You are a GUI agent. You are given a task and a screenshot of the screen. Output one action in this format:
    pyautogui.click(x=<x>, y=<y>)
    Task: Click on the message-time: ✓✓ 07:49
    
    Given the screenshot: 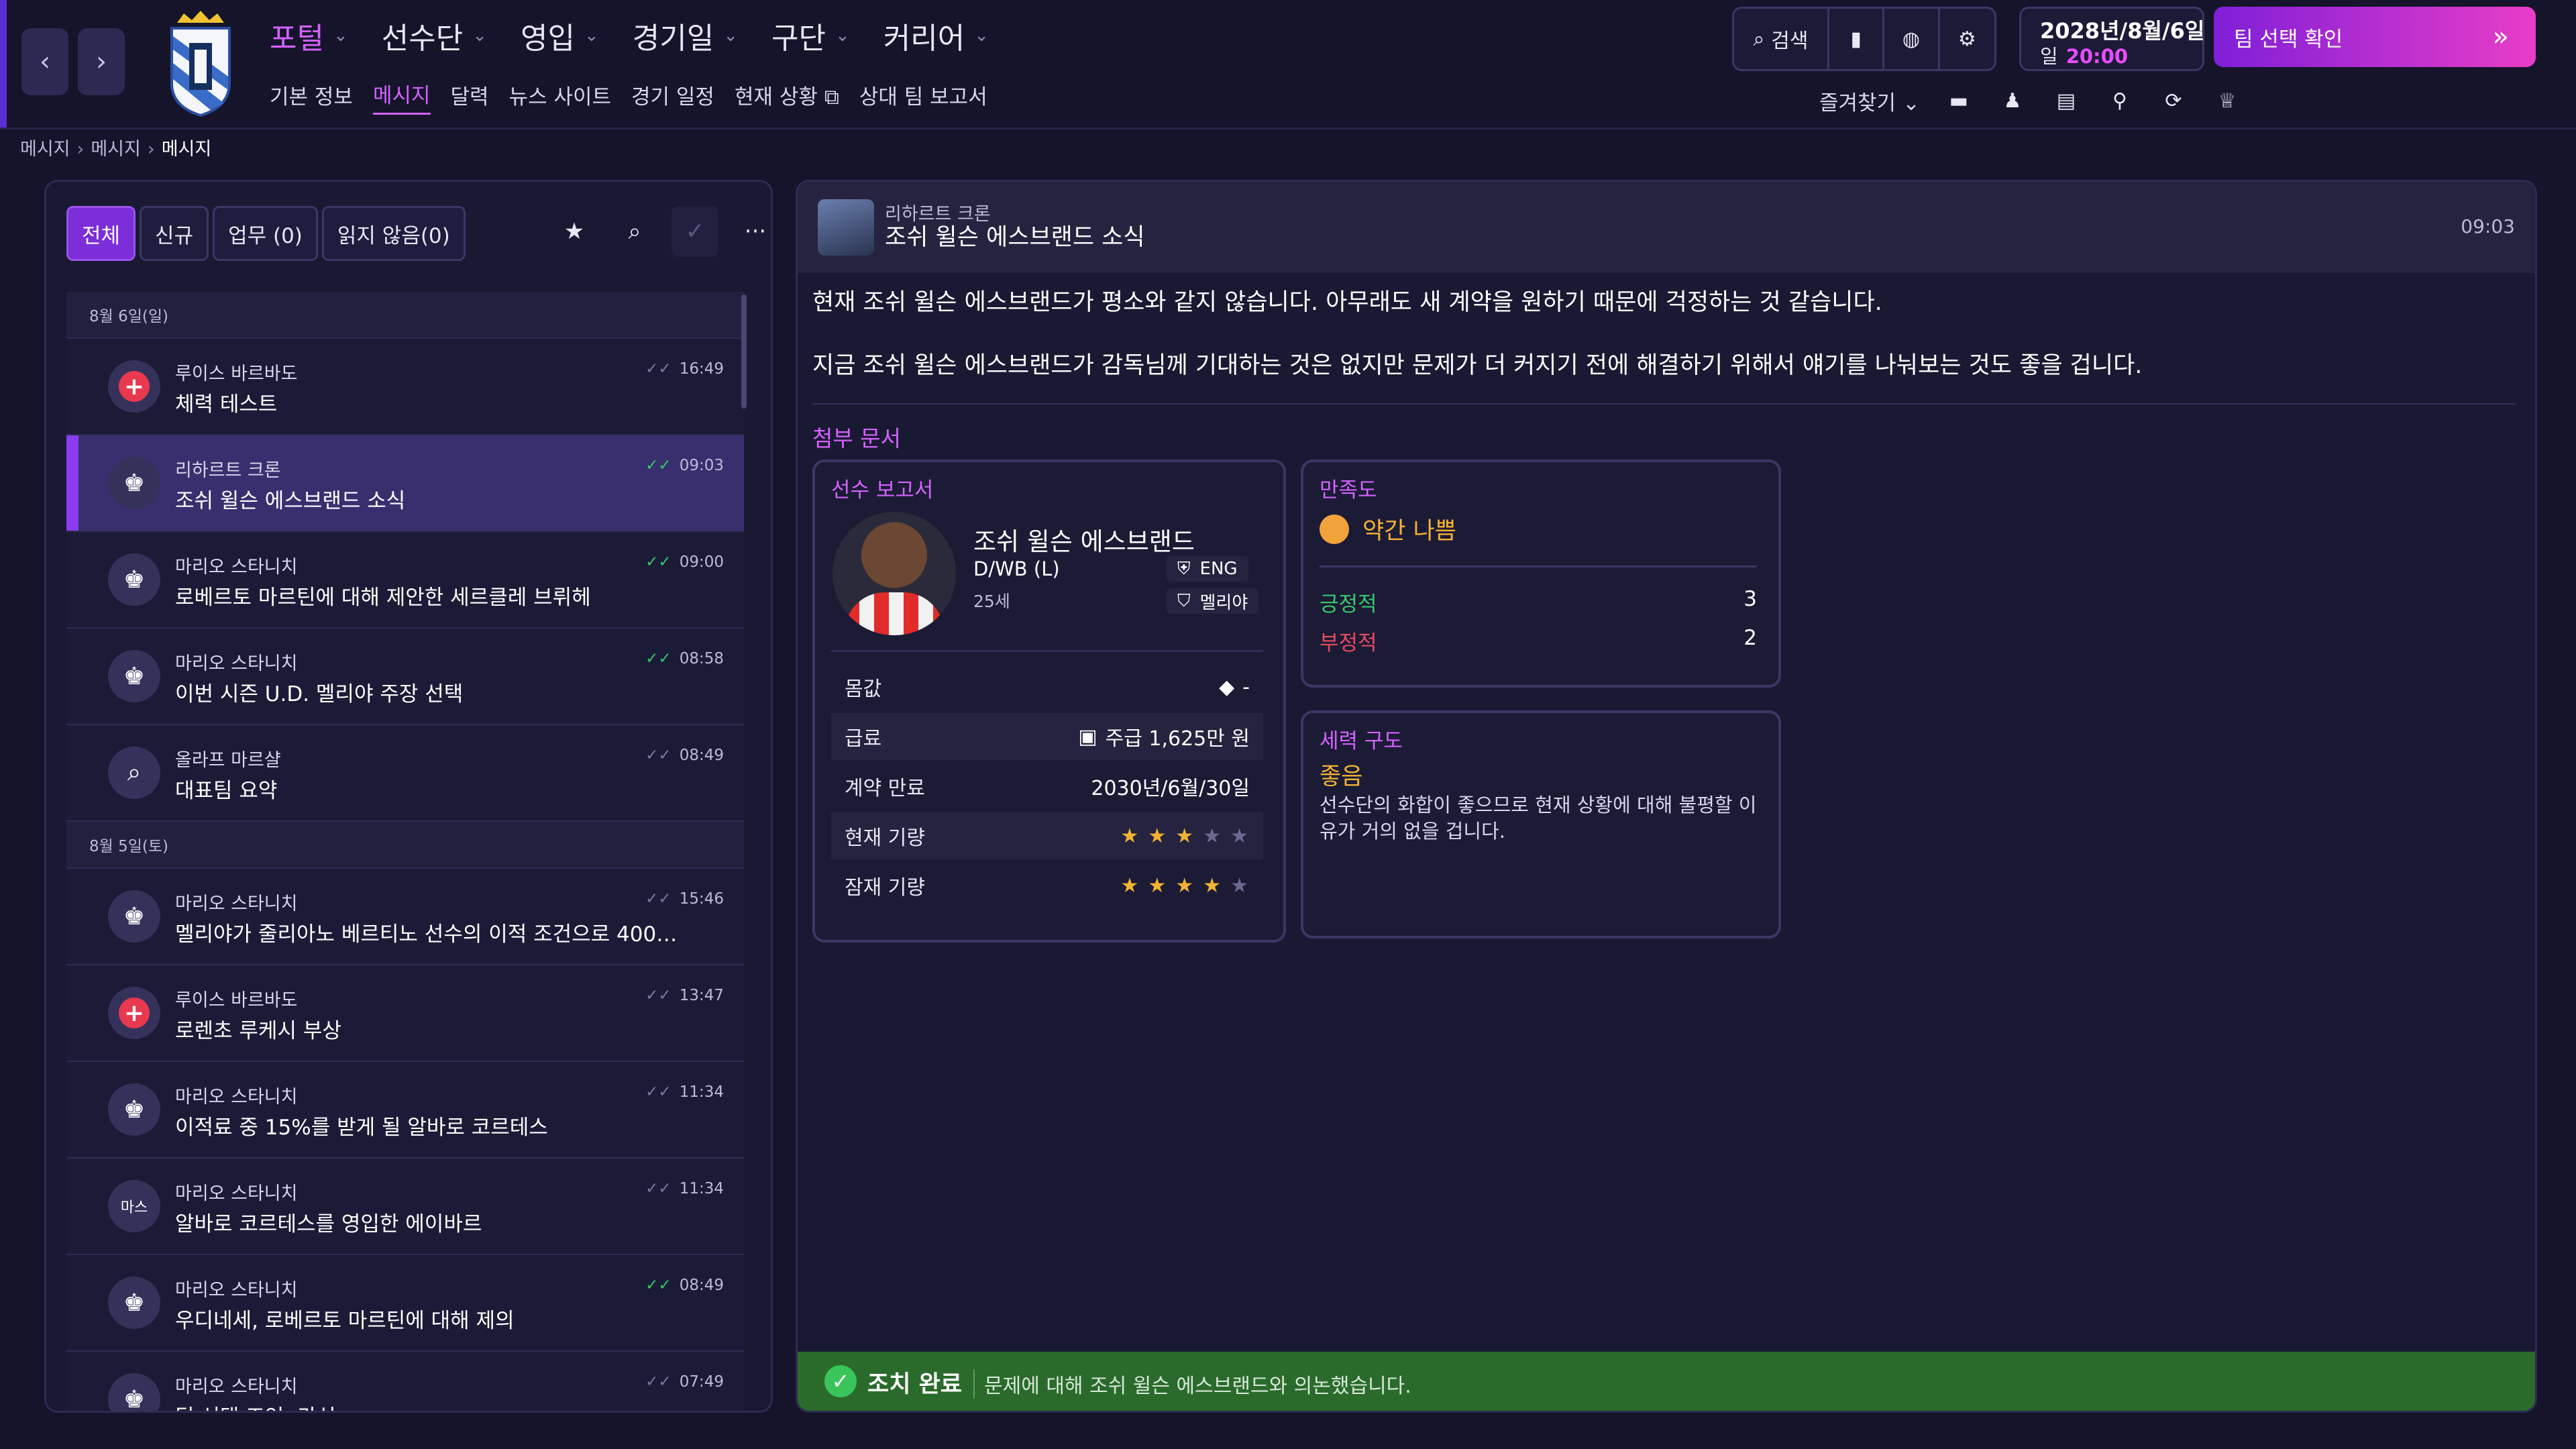 What is the action you would take?
    pyautogui.click(x=684, y=1382)
    